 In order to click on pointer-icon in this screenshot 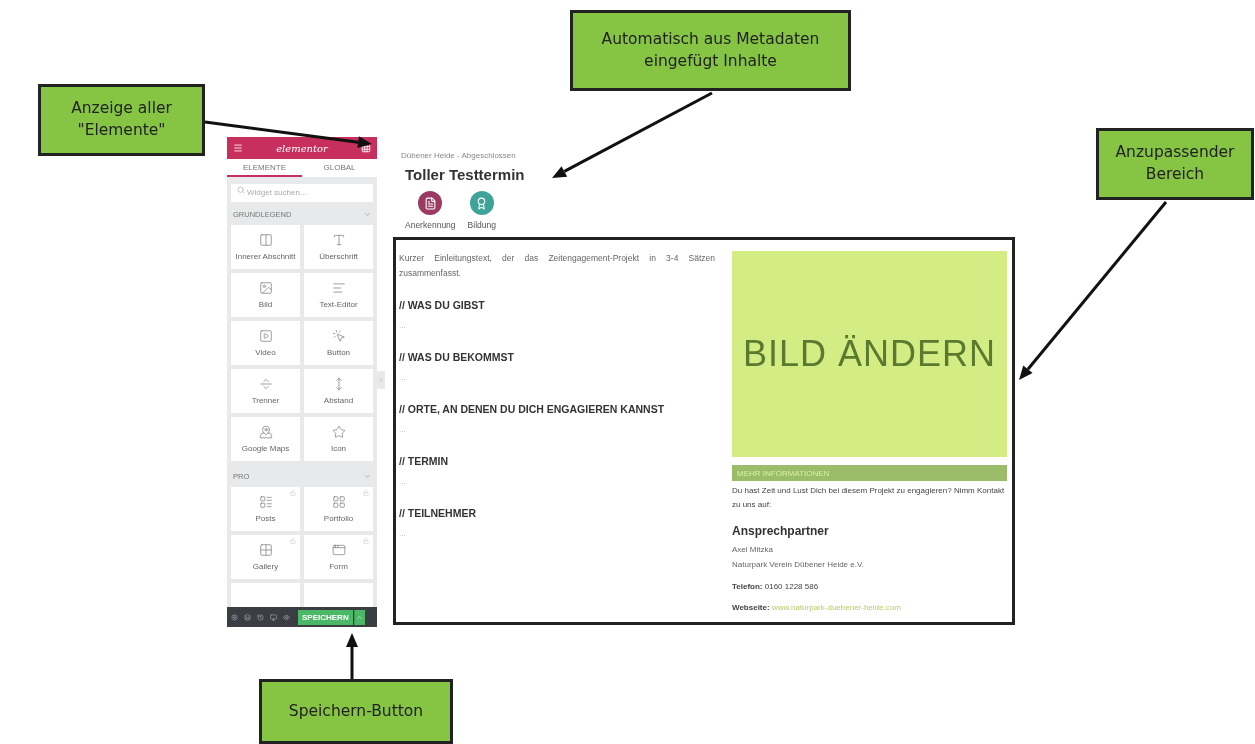, I will do `click(338, 336)`.